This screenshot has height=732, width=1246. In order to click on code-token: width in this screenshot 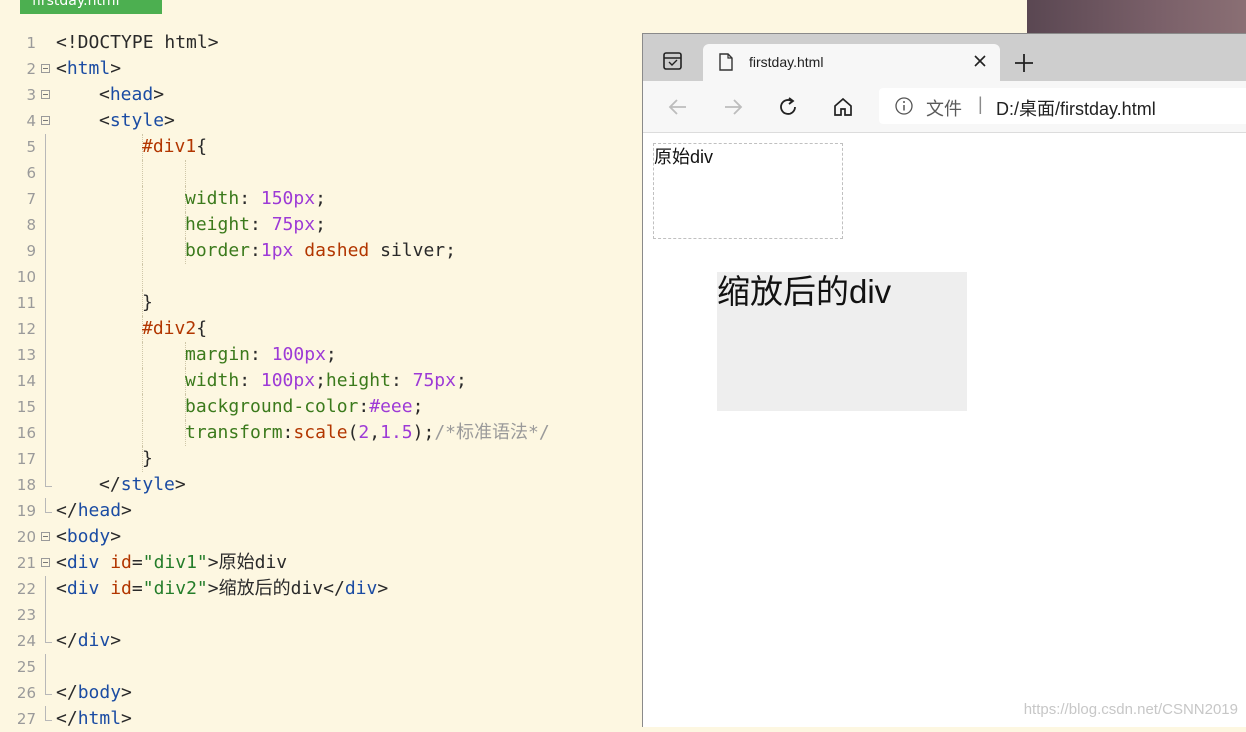, I will do `click(212, 198)`.